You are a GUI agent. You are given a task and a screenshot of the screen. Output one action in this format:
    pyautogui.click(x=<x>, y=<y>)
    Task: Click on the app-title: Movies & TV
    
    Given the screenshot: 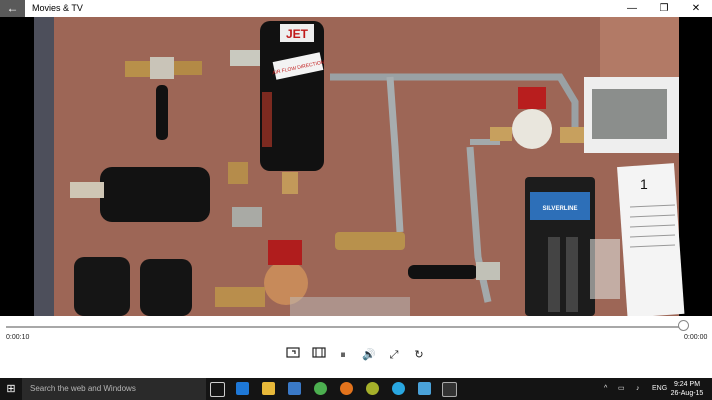 What is the action you would take?
    pyautogui.click(x=57, y=8)
    